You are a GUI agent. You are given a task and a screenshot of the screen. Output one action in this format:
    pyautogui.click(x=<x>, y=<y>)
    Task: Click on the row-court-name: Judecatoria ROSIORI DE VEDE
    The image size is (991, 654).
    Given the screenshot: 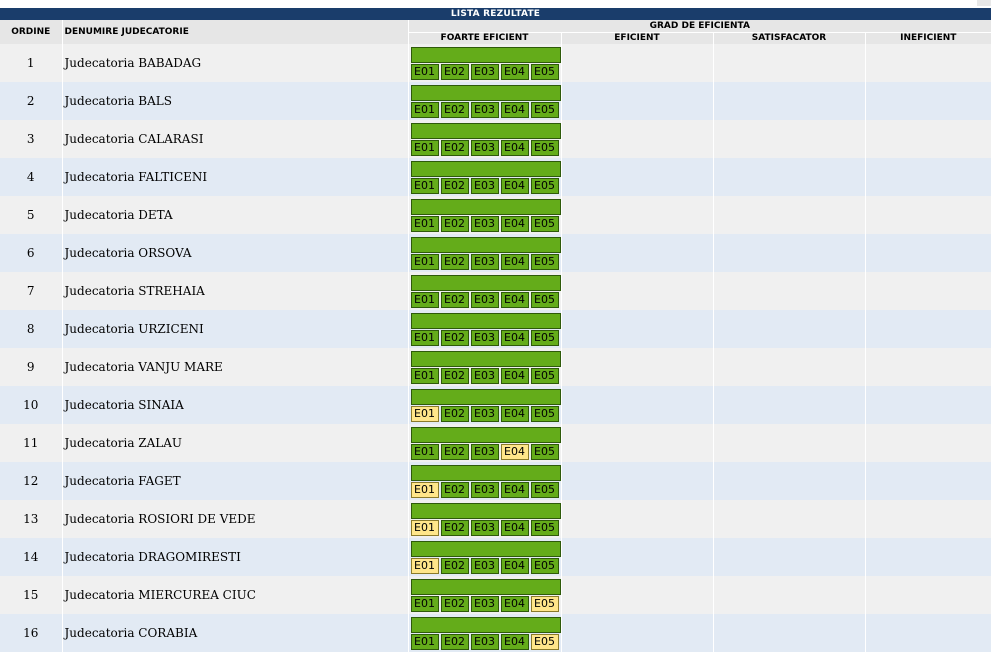 What is the action you would take?
    pyautogui.click(x=235, y=519)
    